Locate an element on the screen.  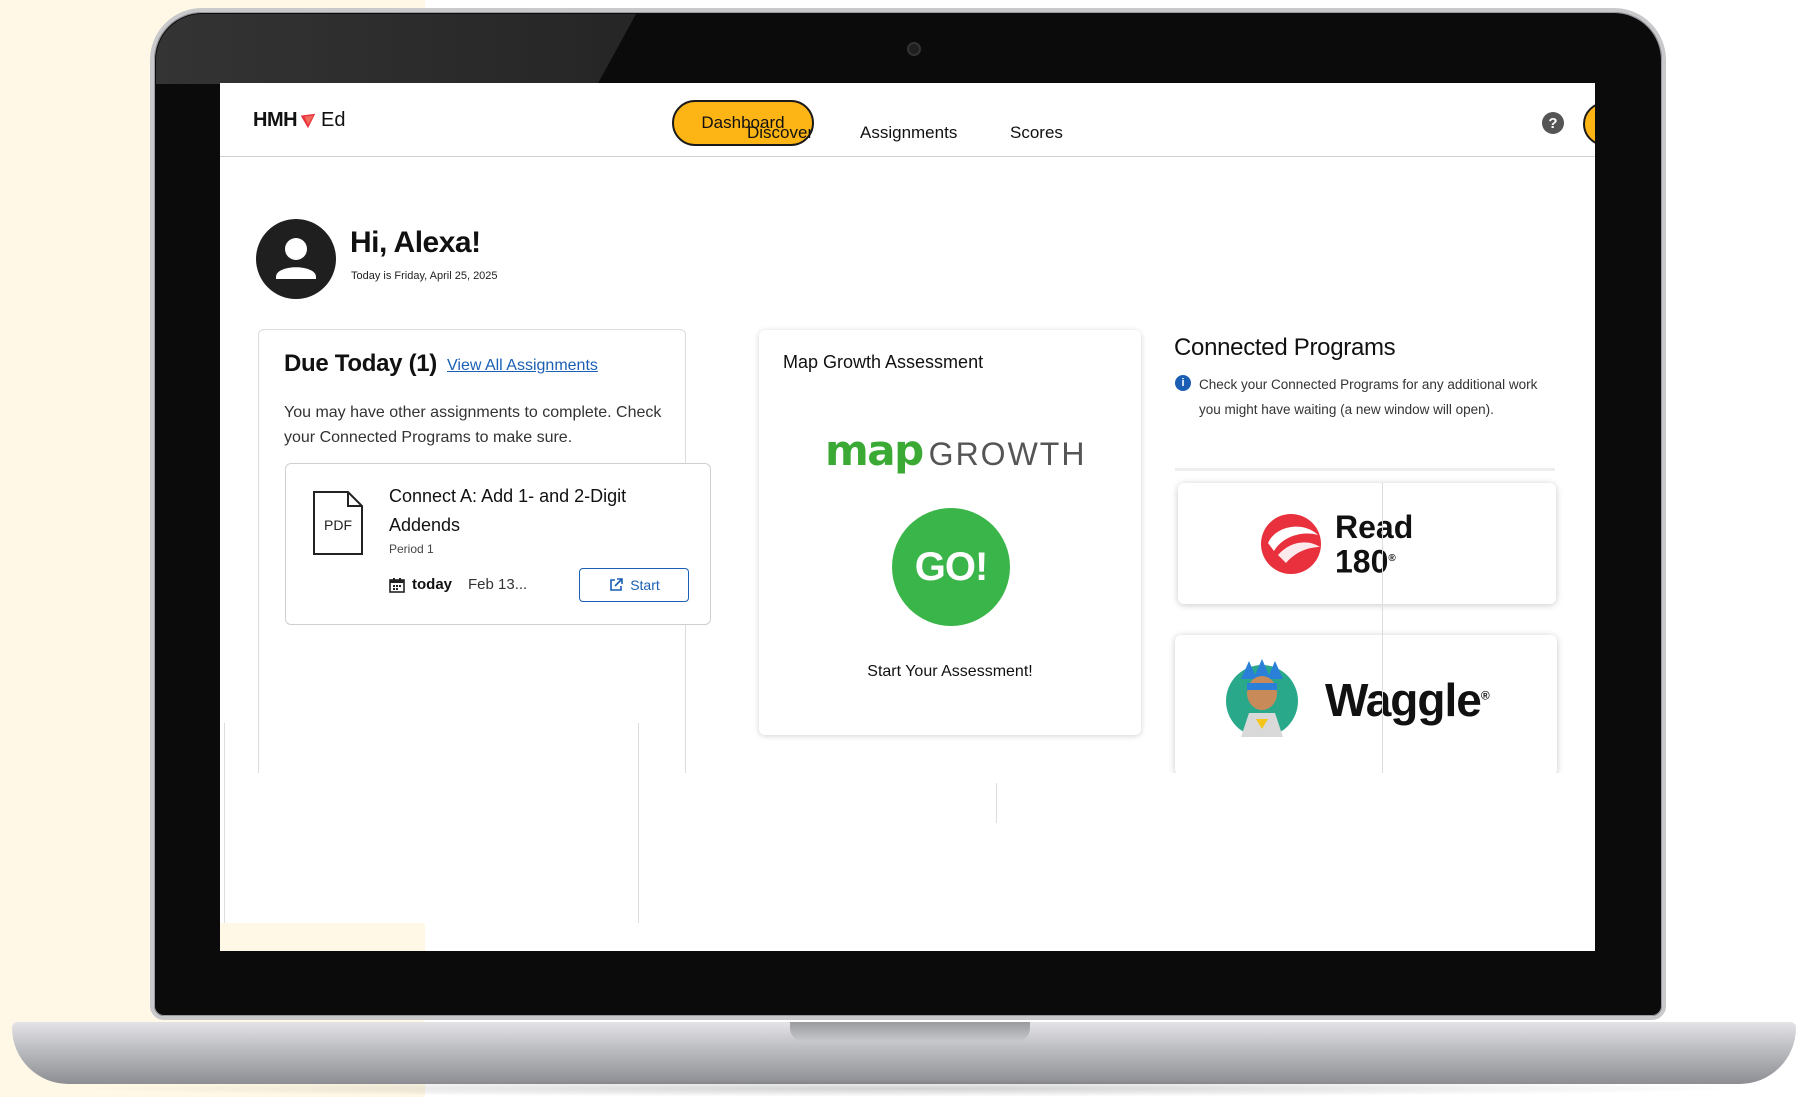
read-180-program-card: Read 180® is located at coordinates (1367, 543).